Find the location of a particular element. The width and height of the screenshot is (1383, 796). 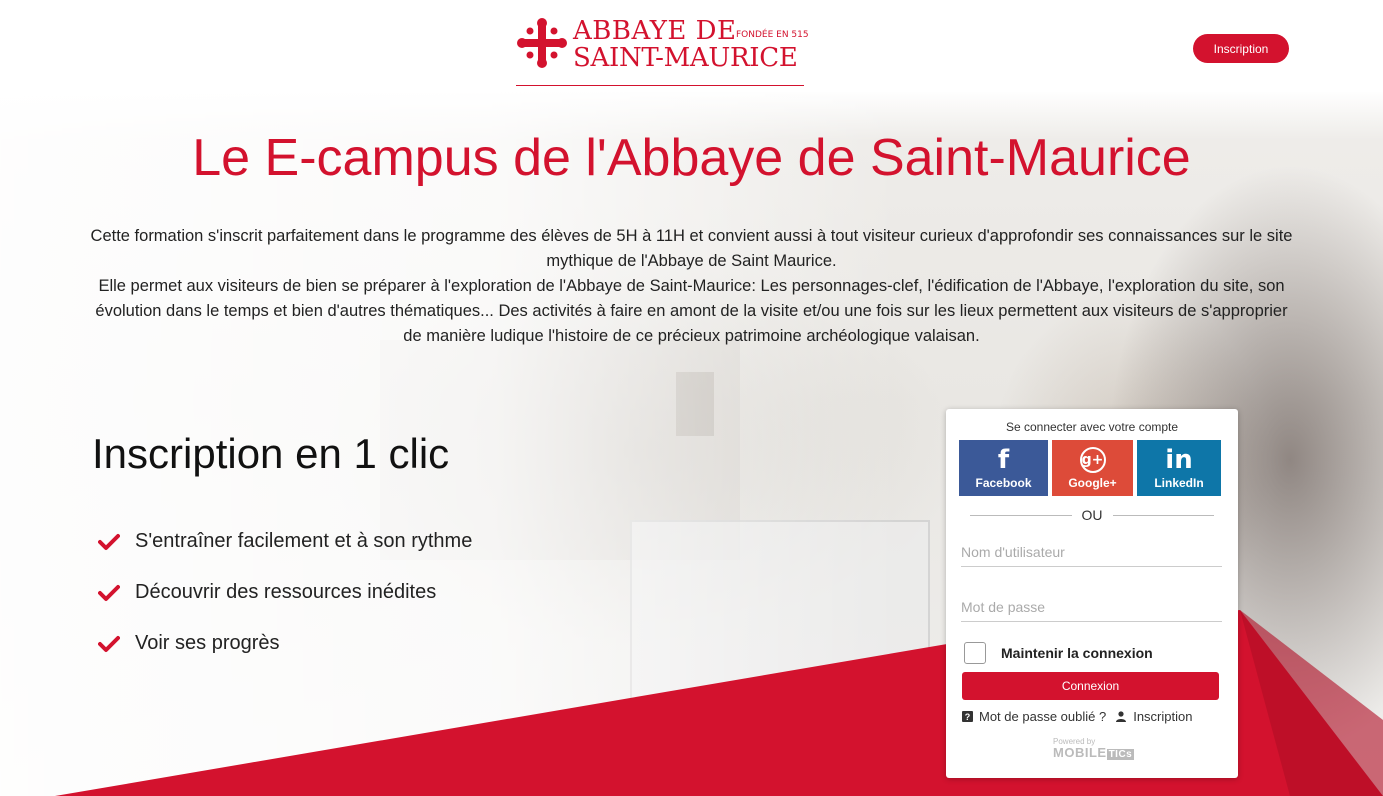

login-links: ? Mot de passe oublié ? Inscription is located at coordinates (1093, 716).